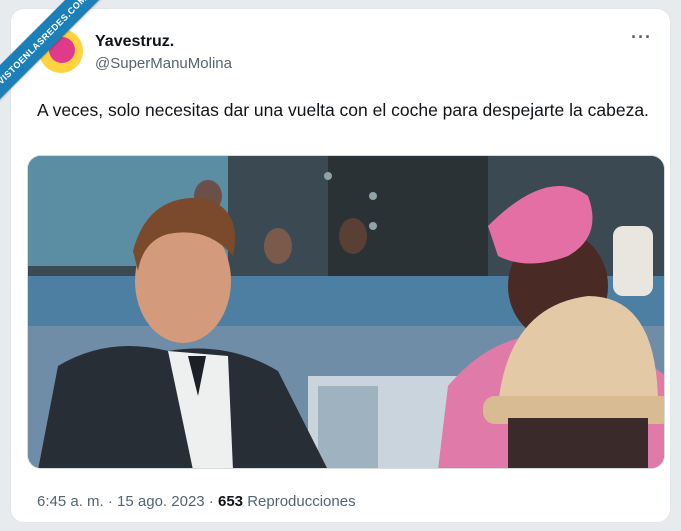  What do you see at coordinates (641, 37) in the screenshot?
I see `more-dots-icon: ···` at bounding box center [641, 37].